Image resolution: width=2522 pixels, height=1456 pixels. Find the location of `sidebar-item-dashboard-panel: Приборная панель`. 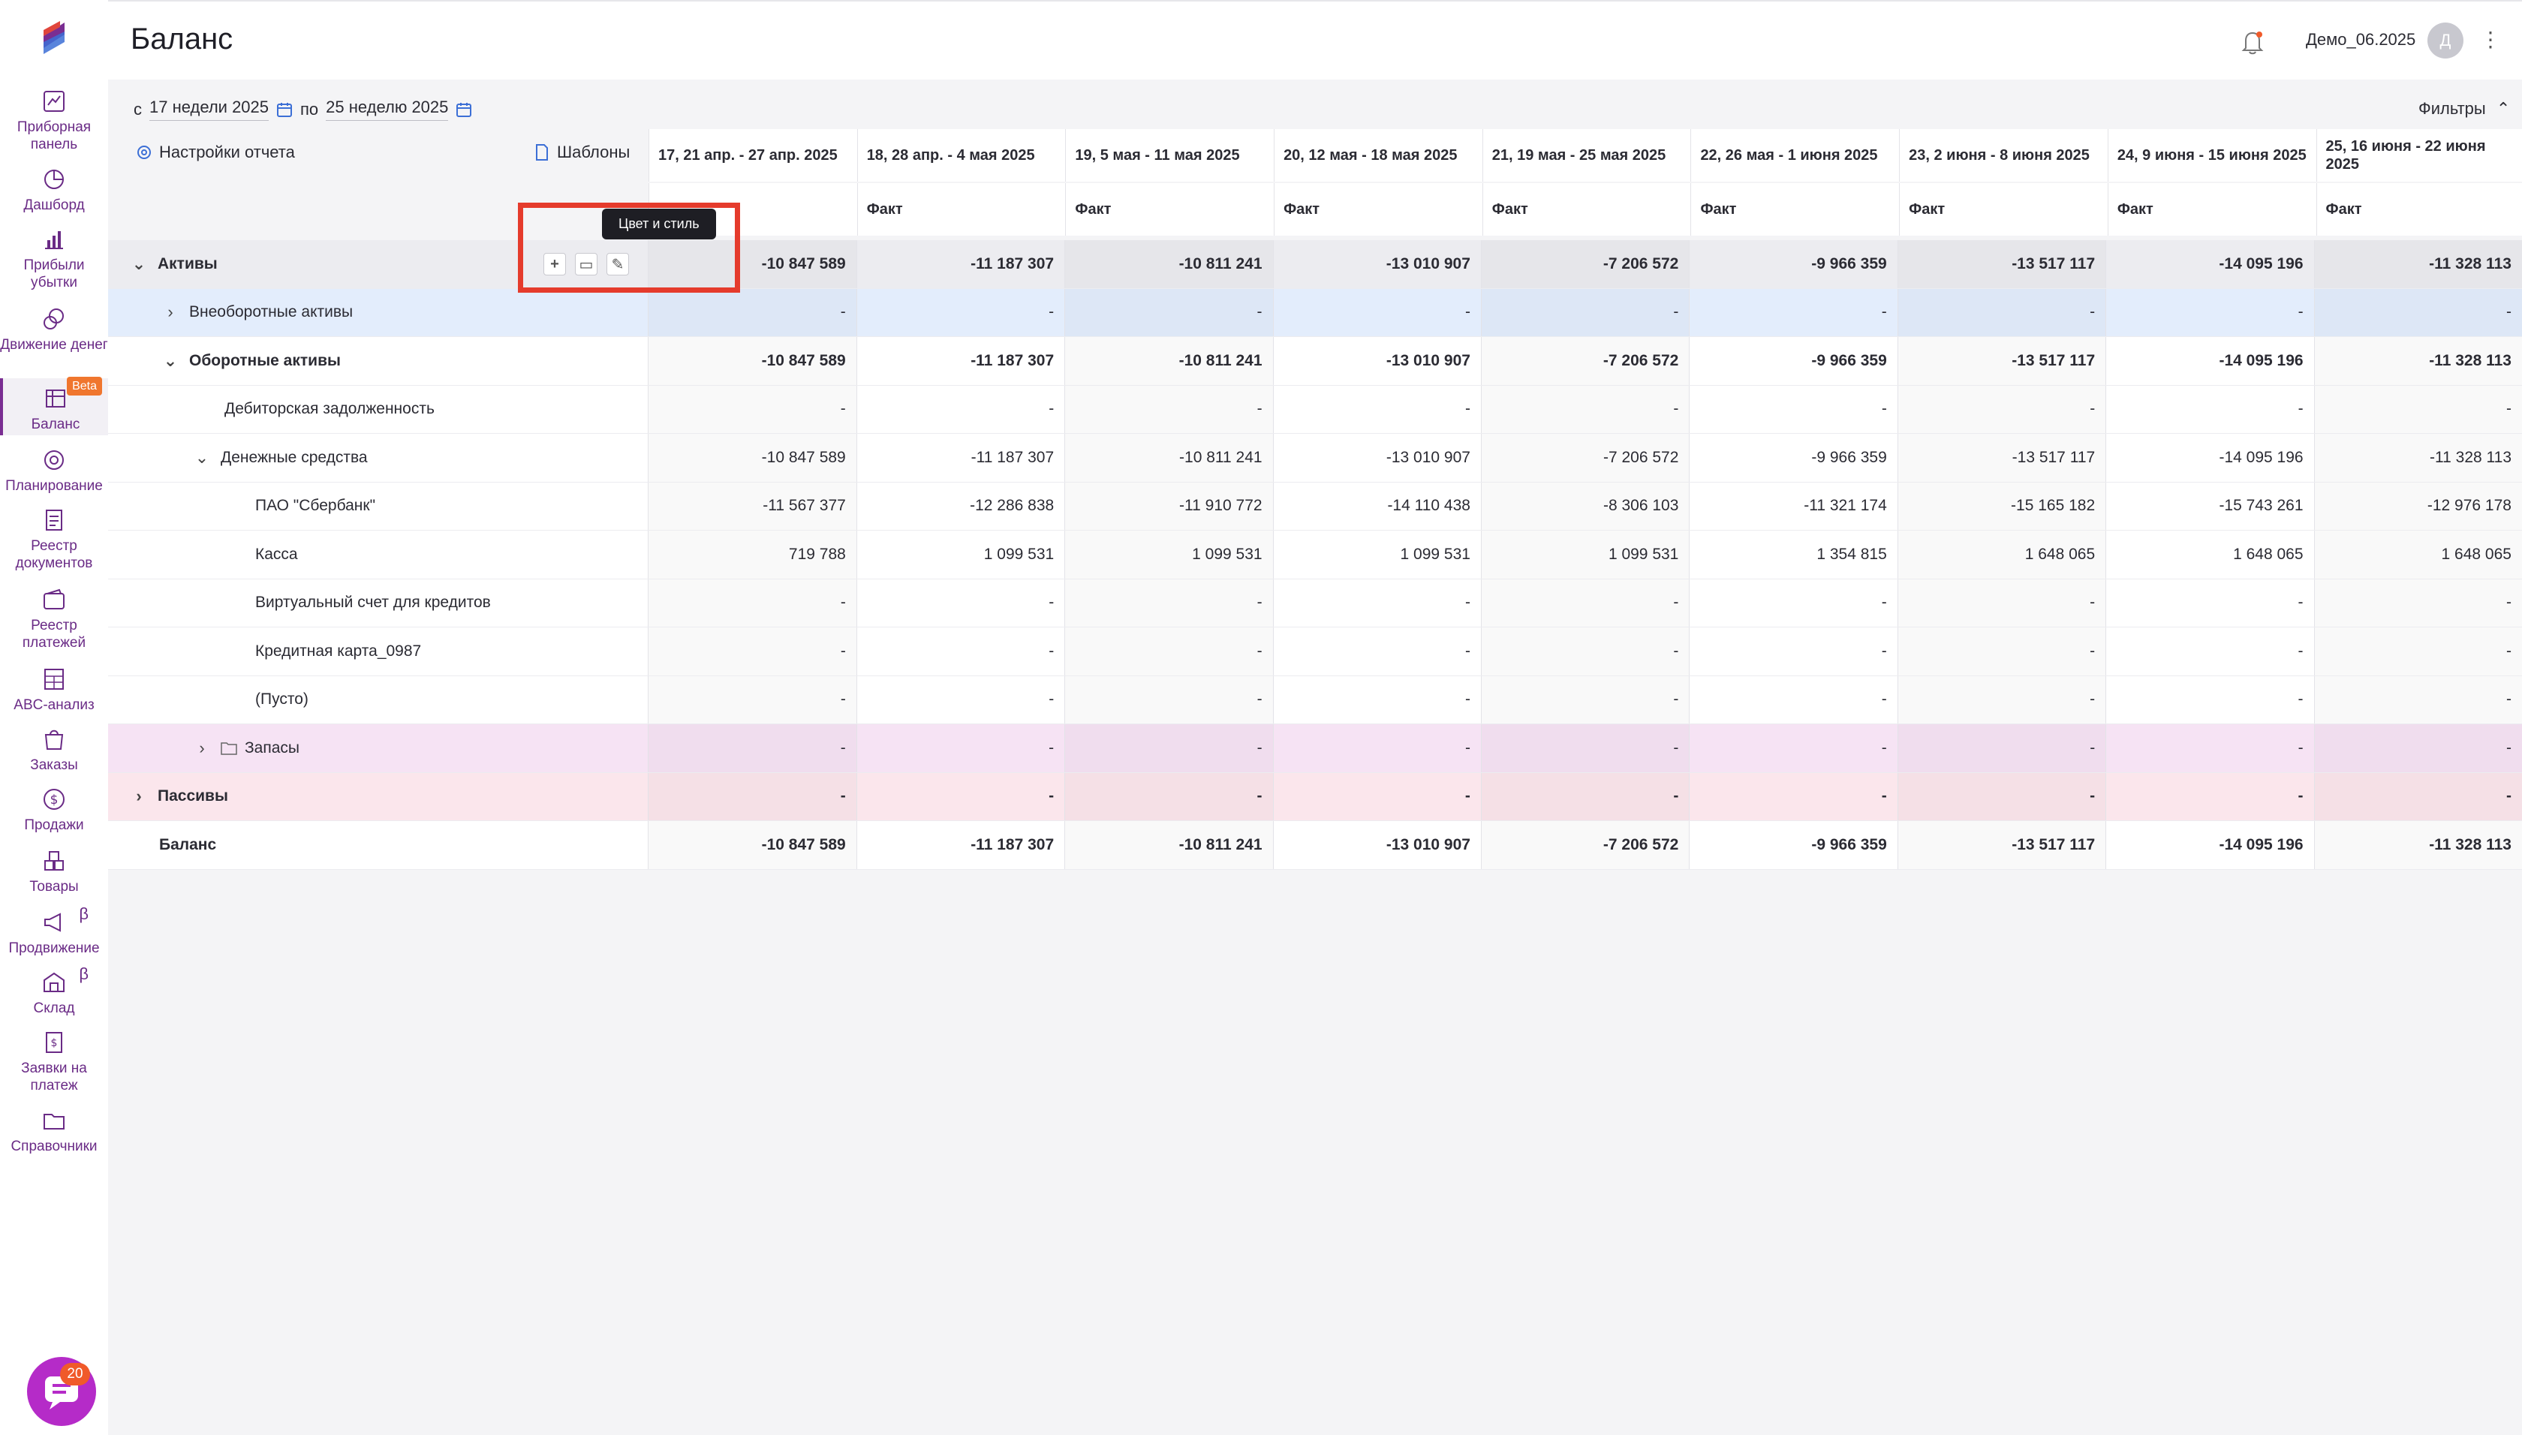

sidebar-item-dashboard-panel: Приборная панель is located at coordinates (54, 121).